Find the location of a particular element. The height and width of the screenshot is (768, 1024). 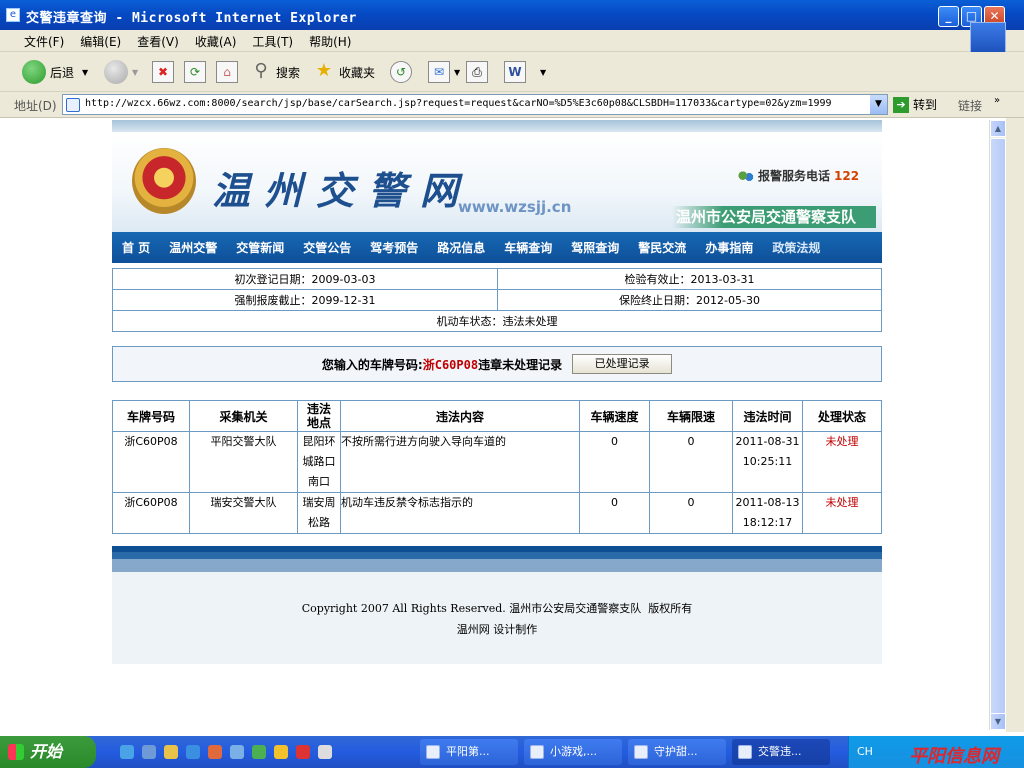

favorites-button: ★ 收藏夹 is located at coordinates (344, 72).